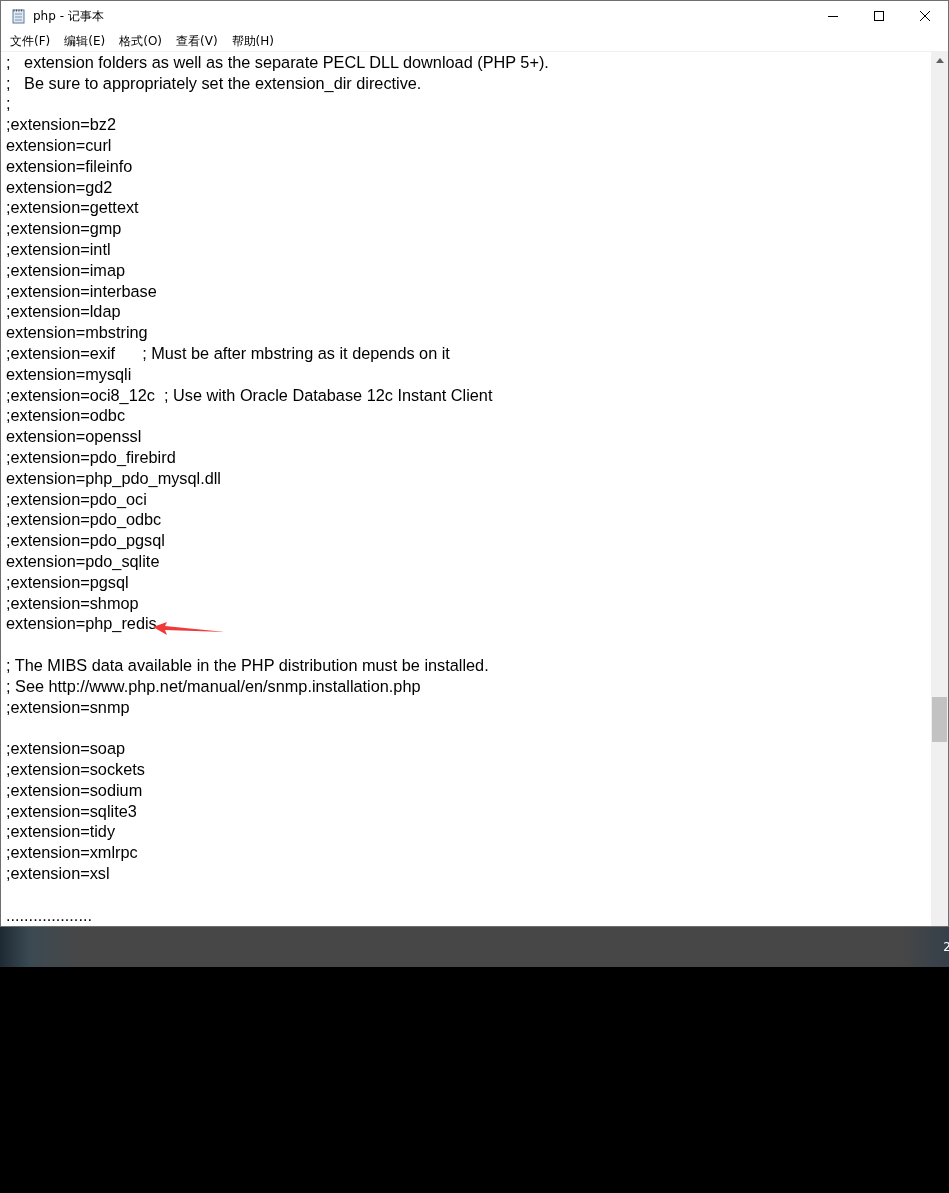  I want to click on text-line: ;extension=sockets, so click(75, 769).